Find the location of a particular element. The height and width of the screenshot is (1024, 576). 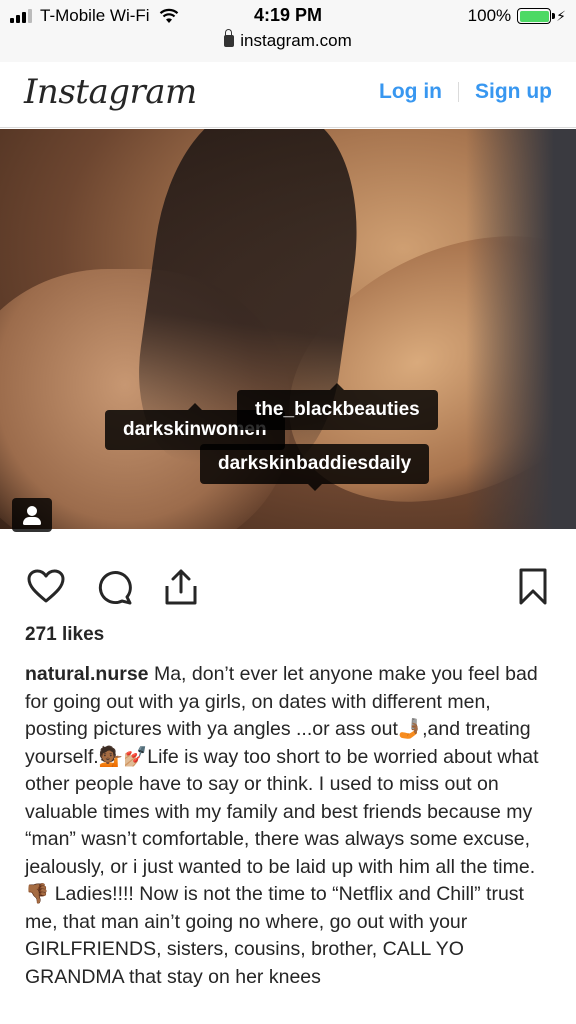

battery-percent: 100% is located at coordinates (489, 15).